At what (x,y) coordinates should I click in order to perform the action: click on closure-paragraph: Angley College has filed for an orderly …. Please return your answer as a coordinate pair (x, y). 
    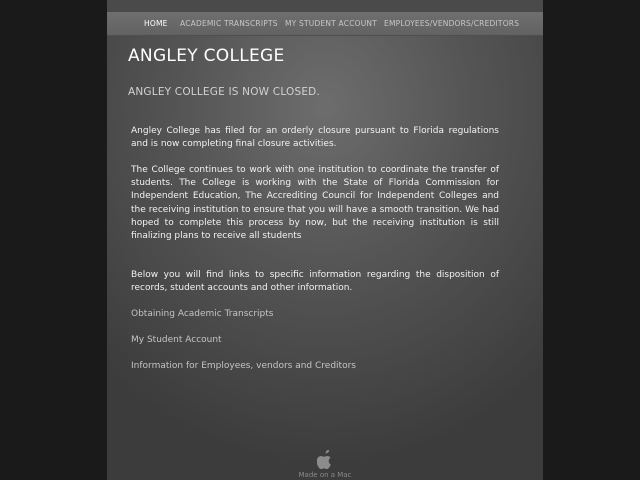
    Looking at the image, I should click on (315, 138).